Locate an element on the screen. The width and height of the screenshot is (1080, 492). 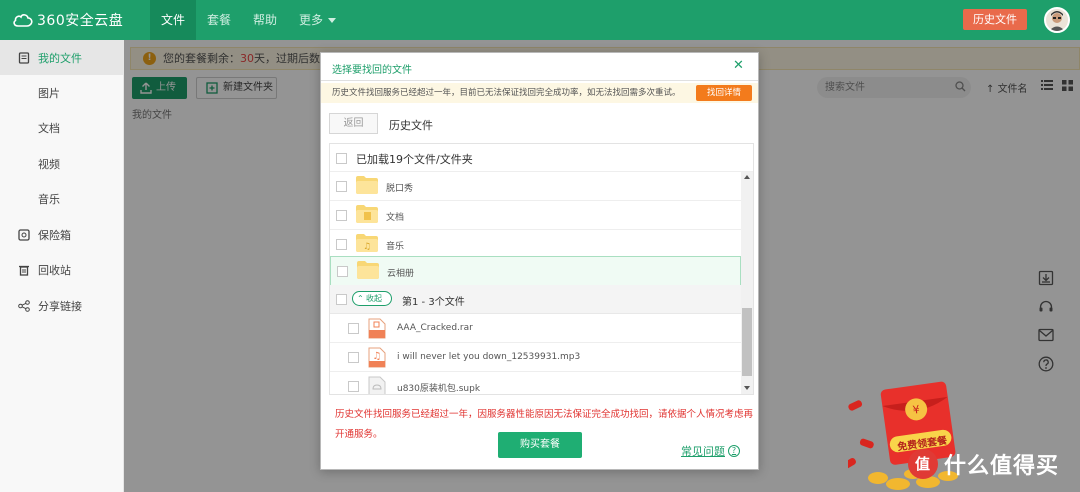
avatar is located at coordinates (1057, 20).